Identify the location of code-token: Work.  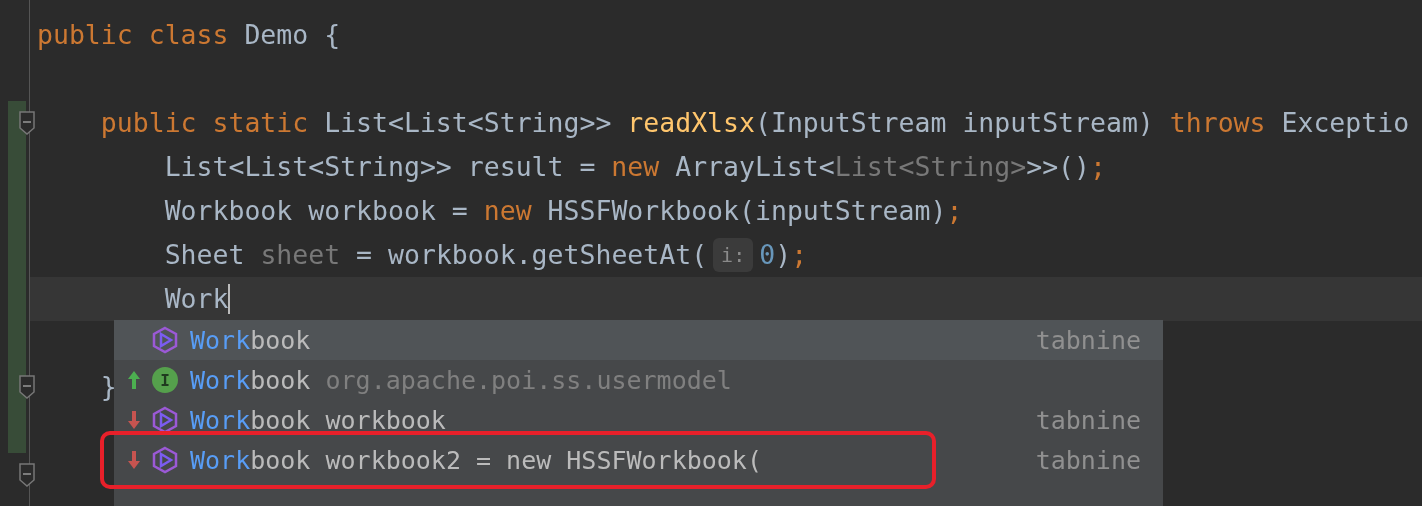
(196, 299).